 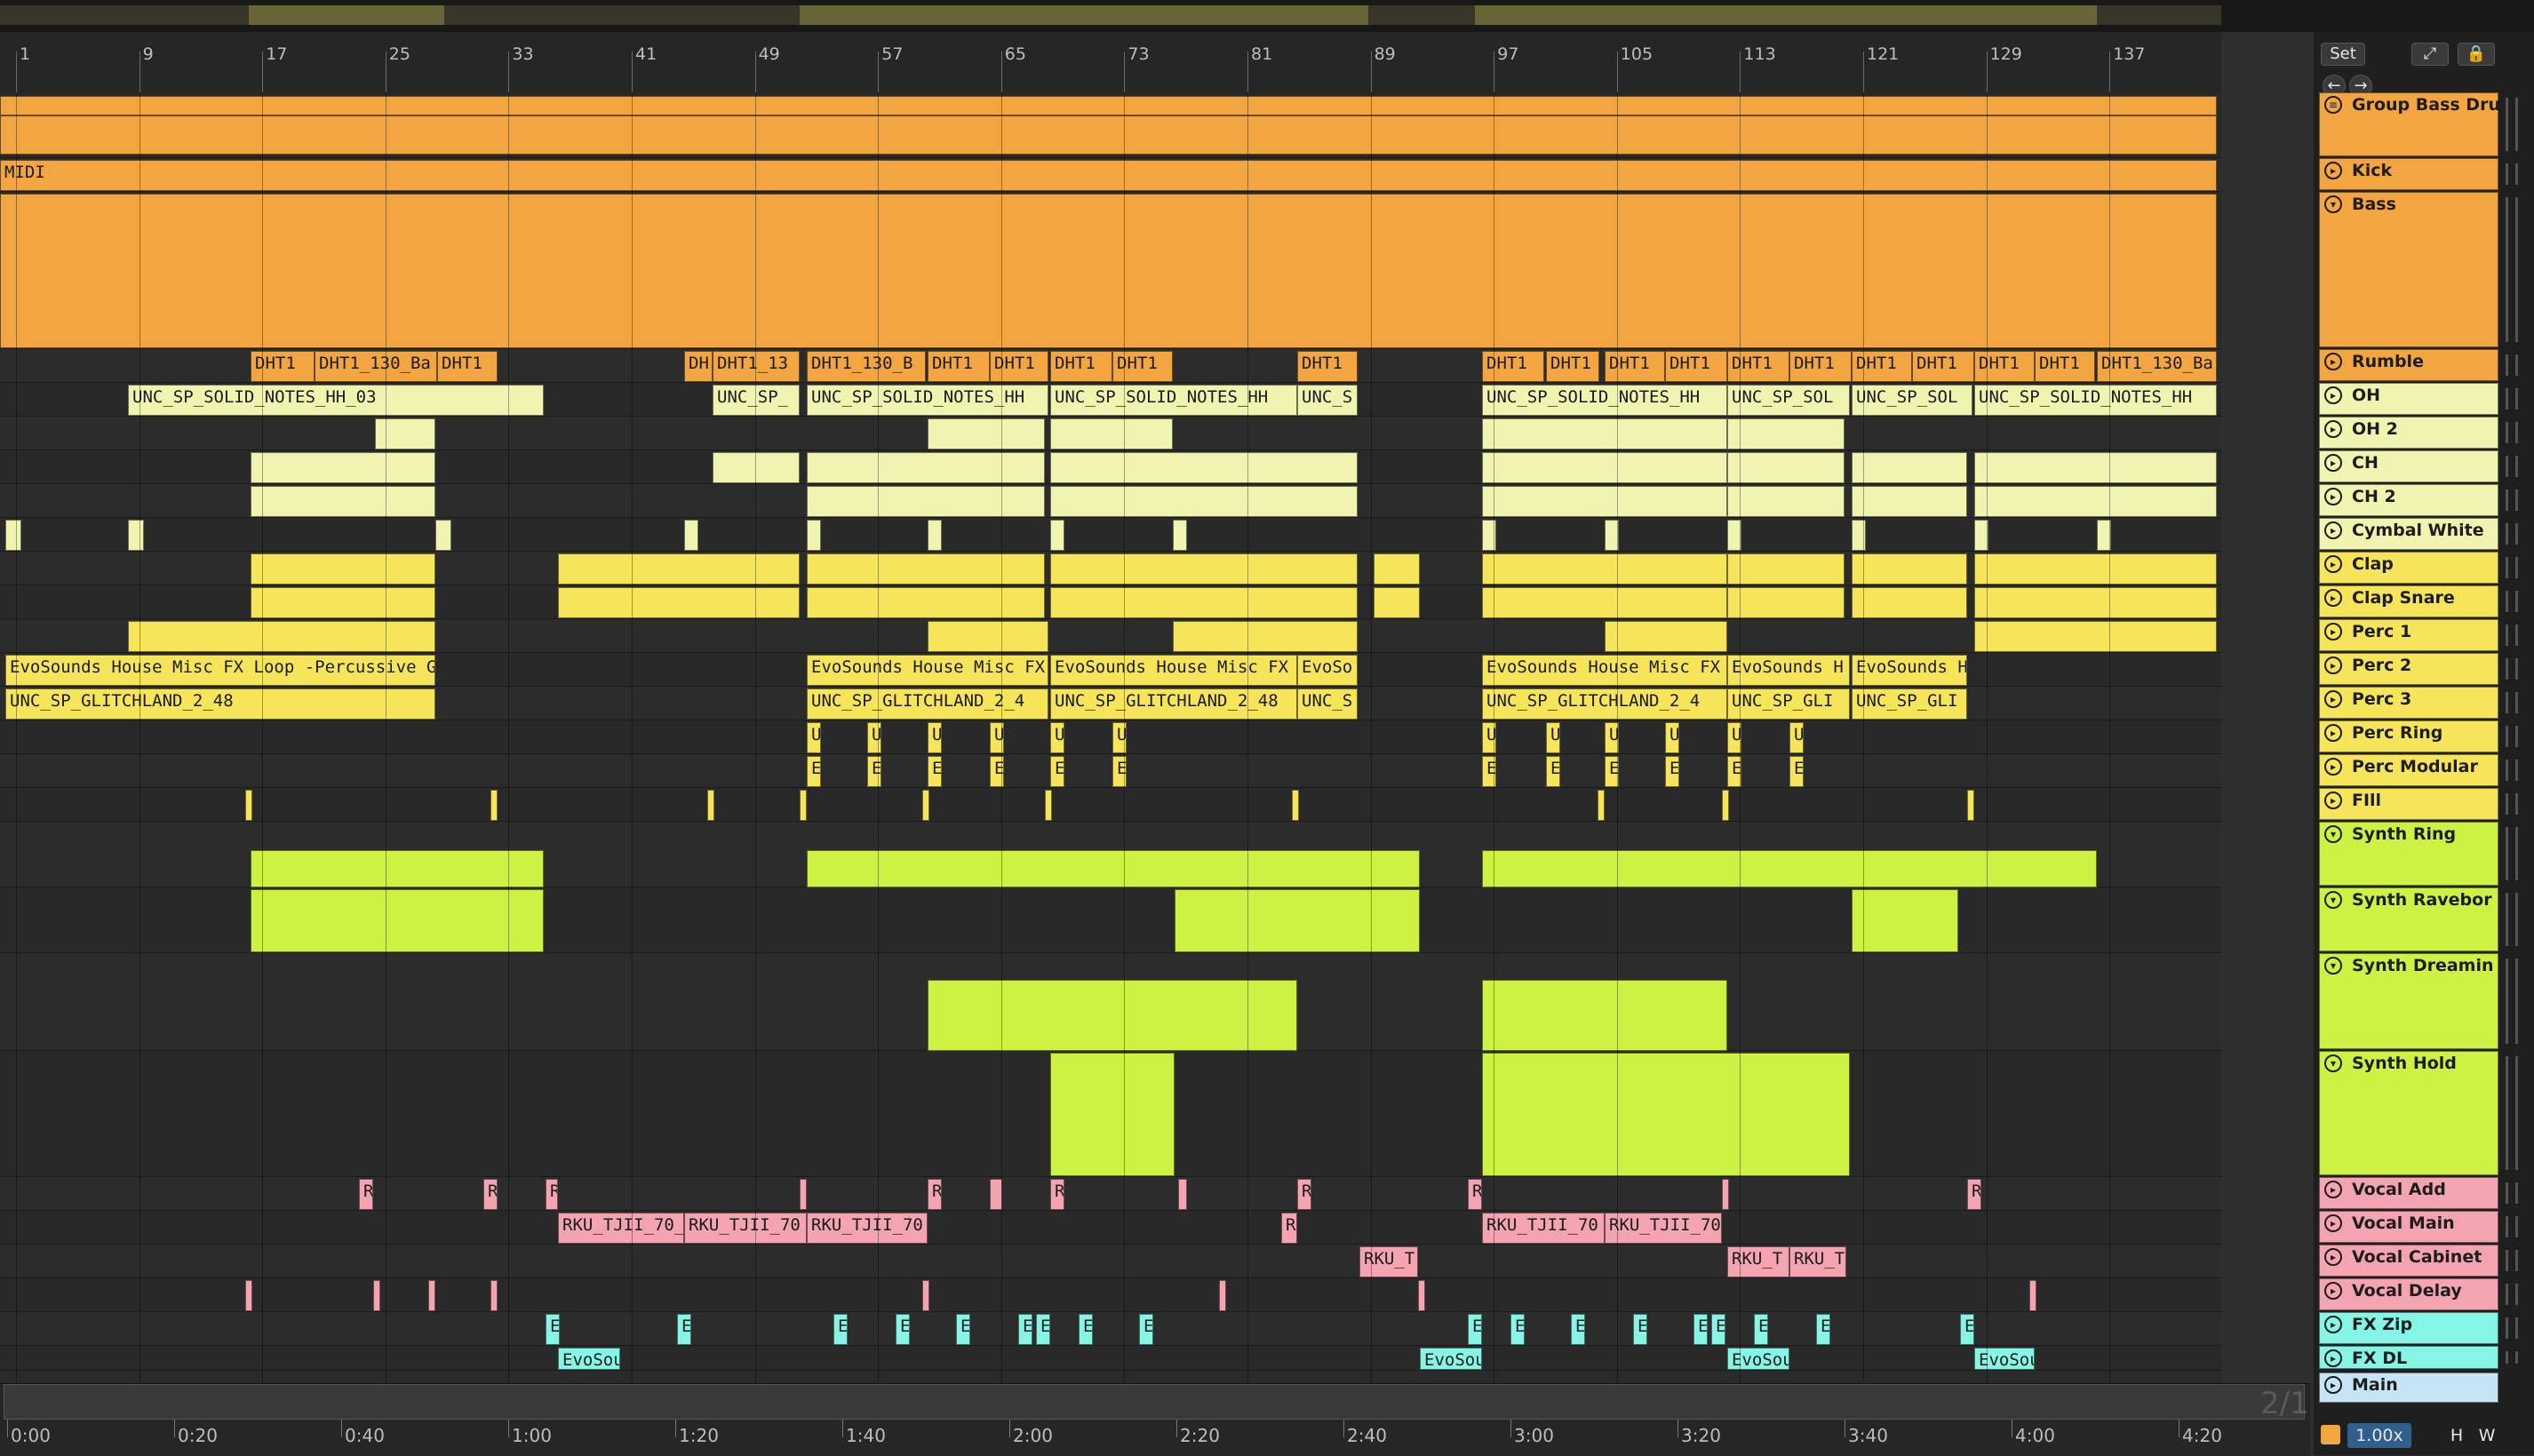 What do you see at coordinates (2330, 1434) in the screenshot?
I see `record-icon` at bounding box center [2330, 1434].